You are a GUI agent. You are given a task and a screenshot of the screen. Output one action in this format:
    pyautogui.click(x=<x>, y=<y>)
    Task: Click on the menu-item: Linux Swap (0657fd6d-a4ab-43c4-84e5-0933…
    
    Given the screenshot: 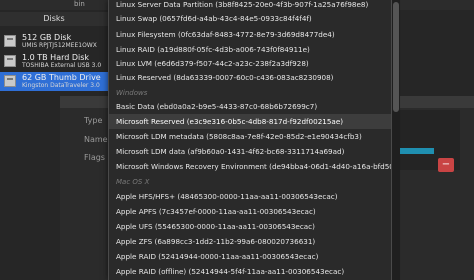 What is the action you would take?
    pyautogui.click(x=214, y=19)
    